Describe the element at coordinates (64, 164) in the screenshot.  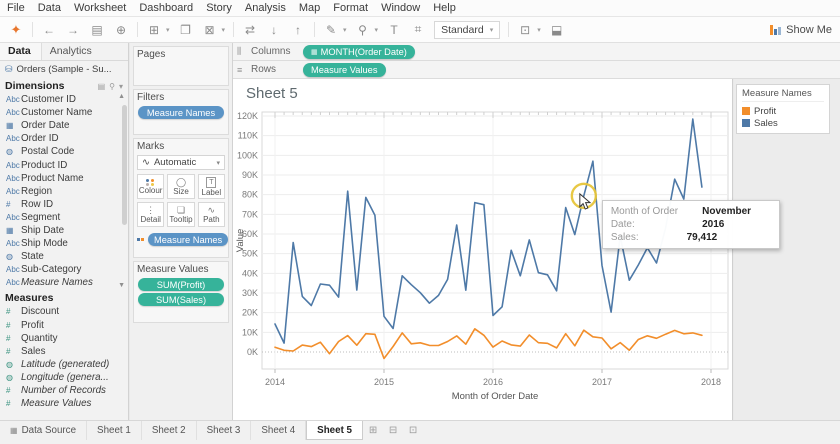
I see `dimension-product-id: Abc Product ID` at that location.